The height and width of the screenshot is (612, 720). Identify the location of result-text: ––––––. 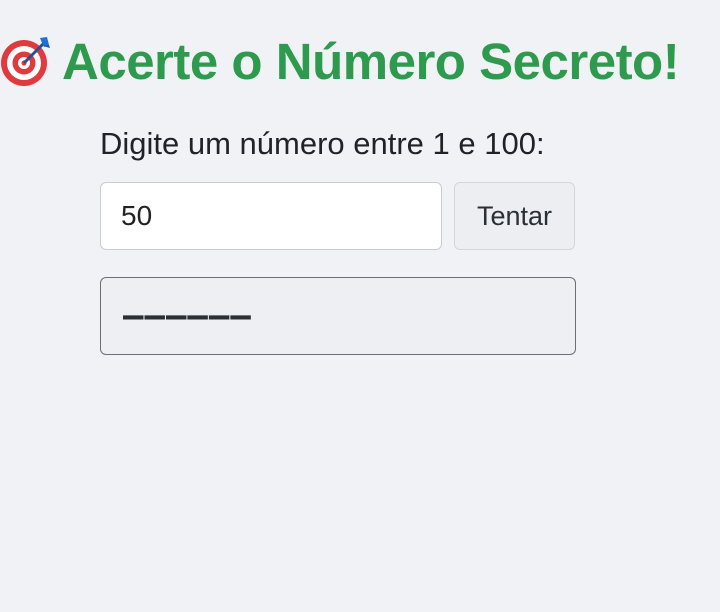
(187, 316).